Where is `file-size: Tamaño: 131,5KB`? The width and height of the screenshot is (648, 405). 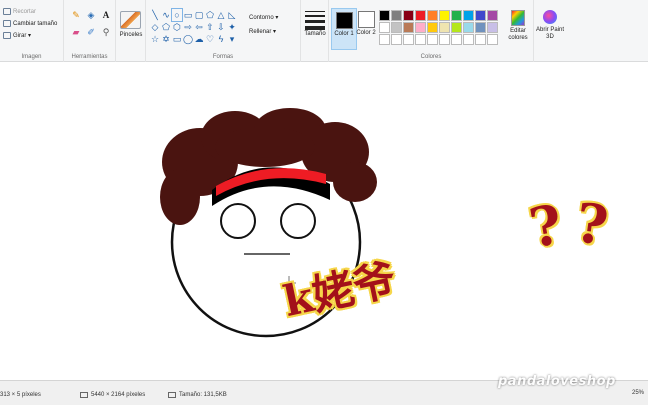
file-size: Tamaño: 131,5KB is located at coordinates (197, 395).